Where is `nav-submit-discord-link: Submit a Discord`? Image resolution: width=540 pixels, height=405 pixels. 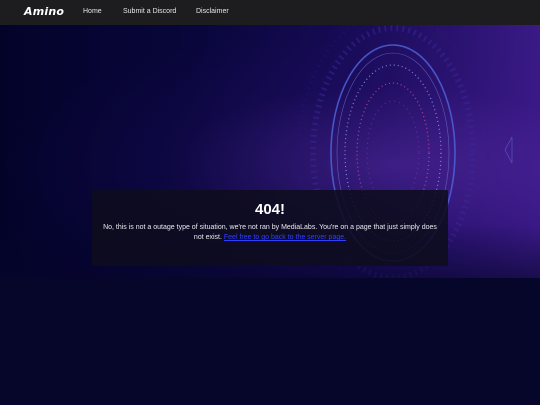
nav-submit-discord-link: Submit a Discord is located at coordinates (149, 11).